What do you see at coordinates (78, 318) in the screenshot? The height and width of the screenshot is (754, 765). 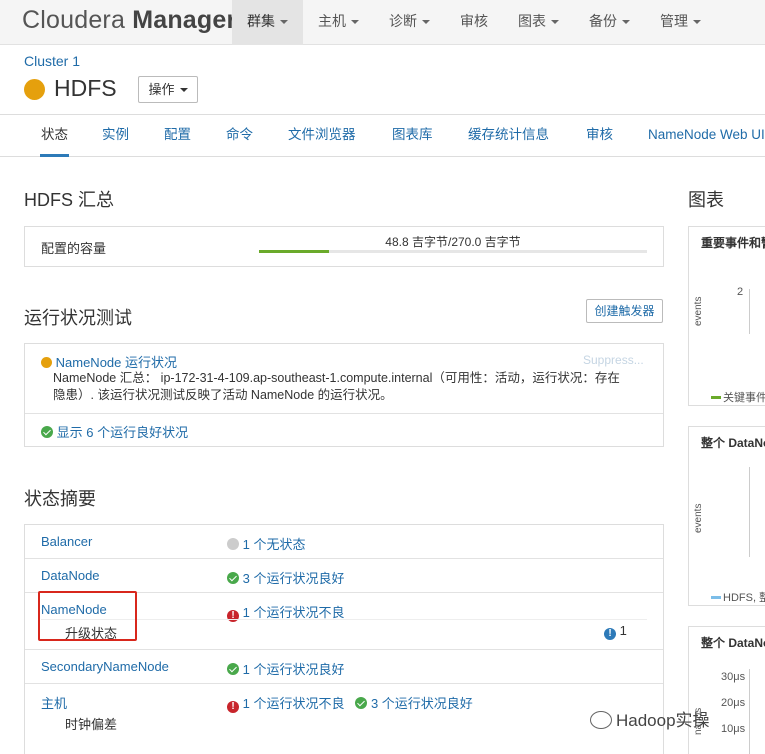 I see `health-tests-heading: 运行状况测试` at bounding box center [78, 318].